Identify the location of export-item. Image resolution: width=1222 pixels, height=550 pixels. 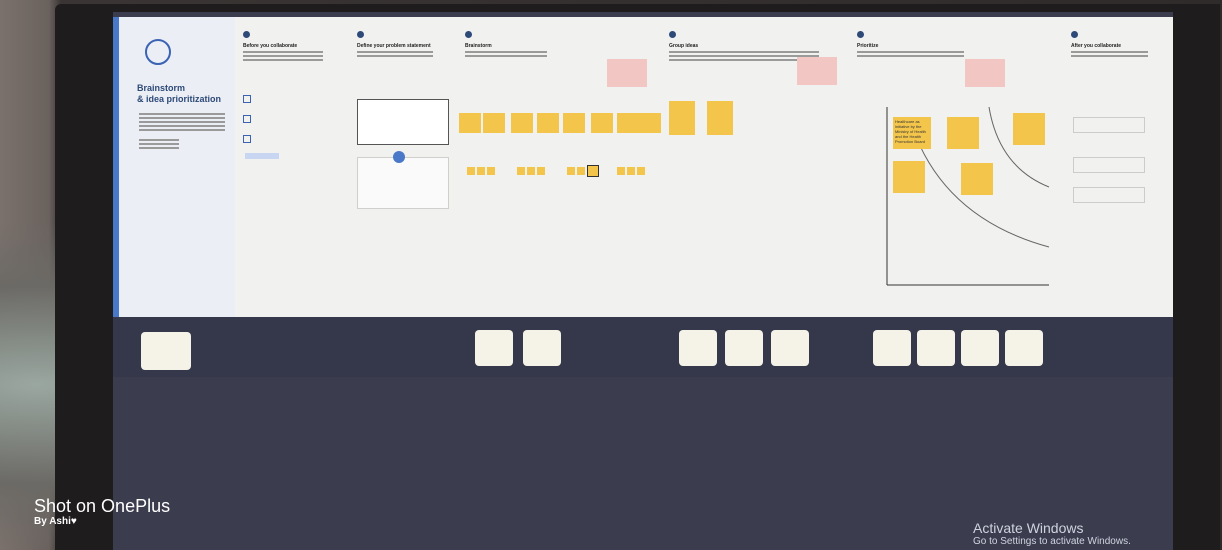
(1109, 165).